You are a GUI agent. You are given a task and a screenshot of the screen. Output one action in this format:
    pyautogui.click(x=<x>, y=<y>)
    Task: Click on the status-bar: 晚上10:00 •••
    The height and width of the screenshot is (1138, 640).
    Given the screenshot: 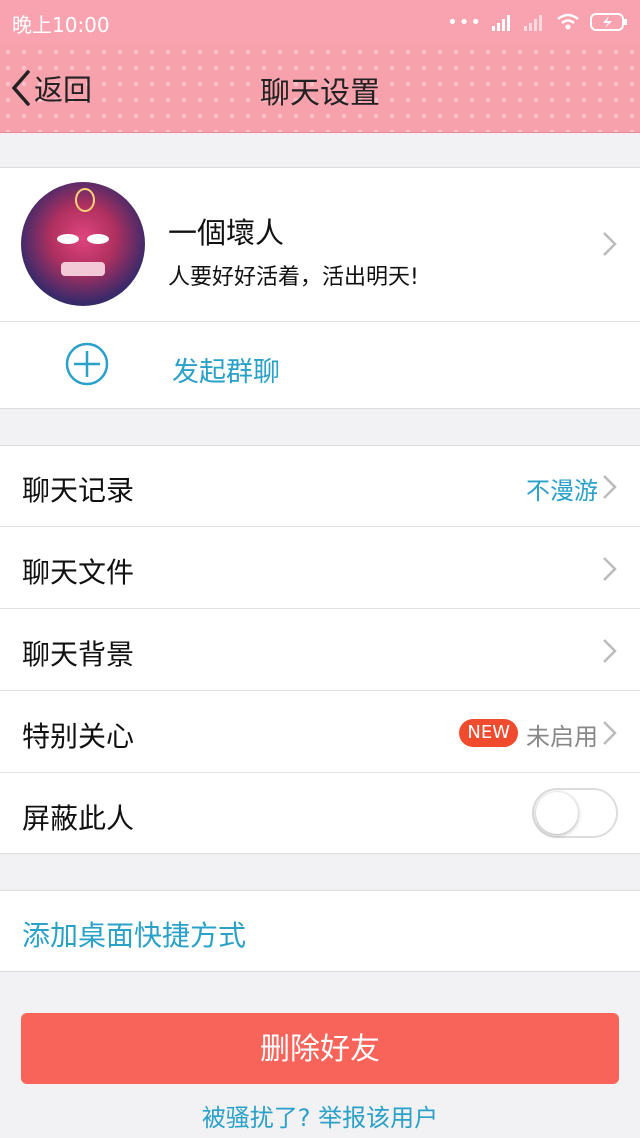 What is the action you would take?
    pyautogui.click(x=320, y=22)
    